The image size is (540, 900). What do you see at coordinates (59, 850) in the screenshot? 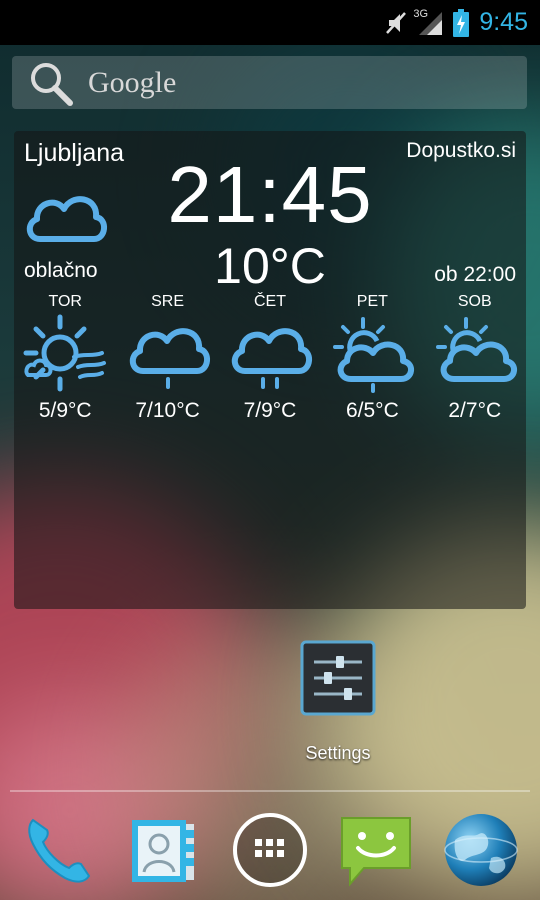
I see `phone-icon` at bounding box center [59, 850].